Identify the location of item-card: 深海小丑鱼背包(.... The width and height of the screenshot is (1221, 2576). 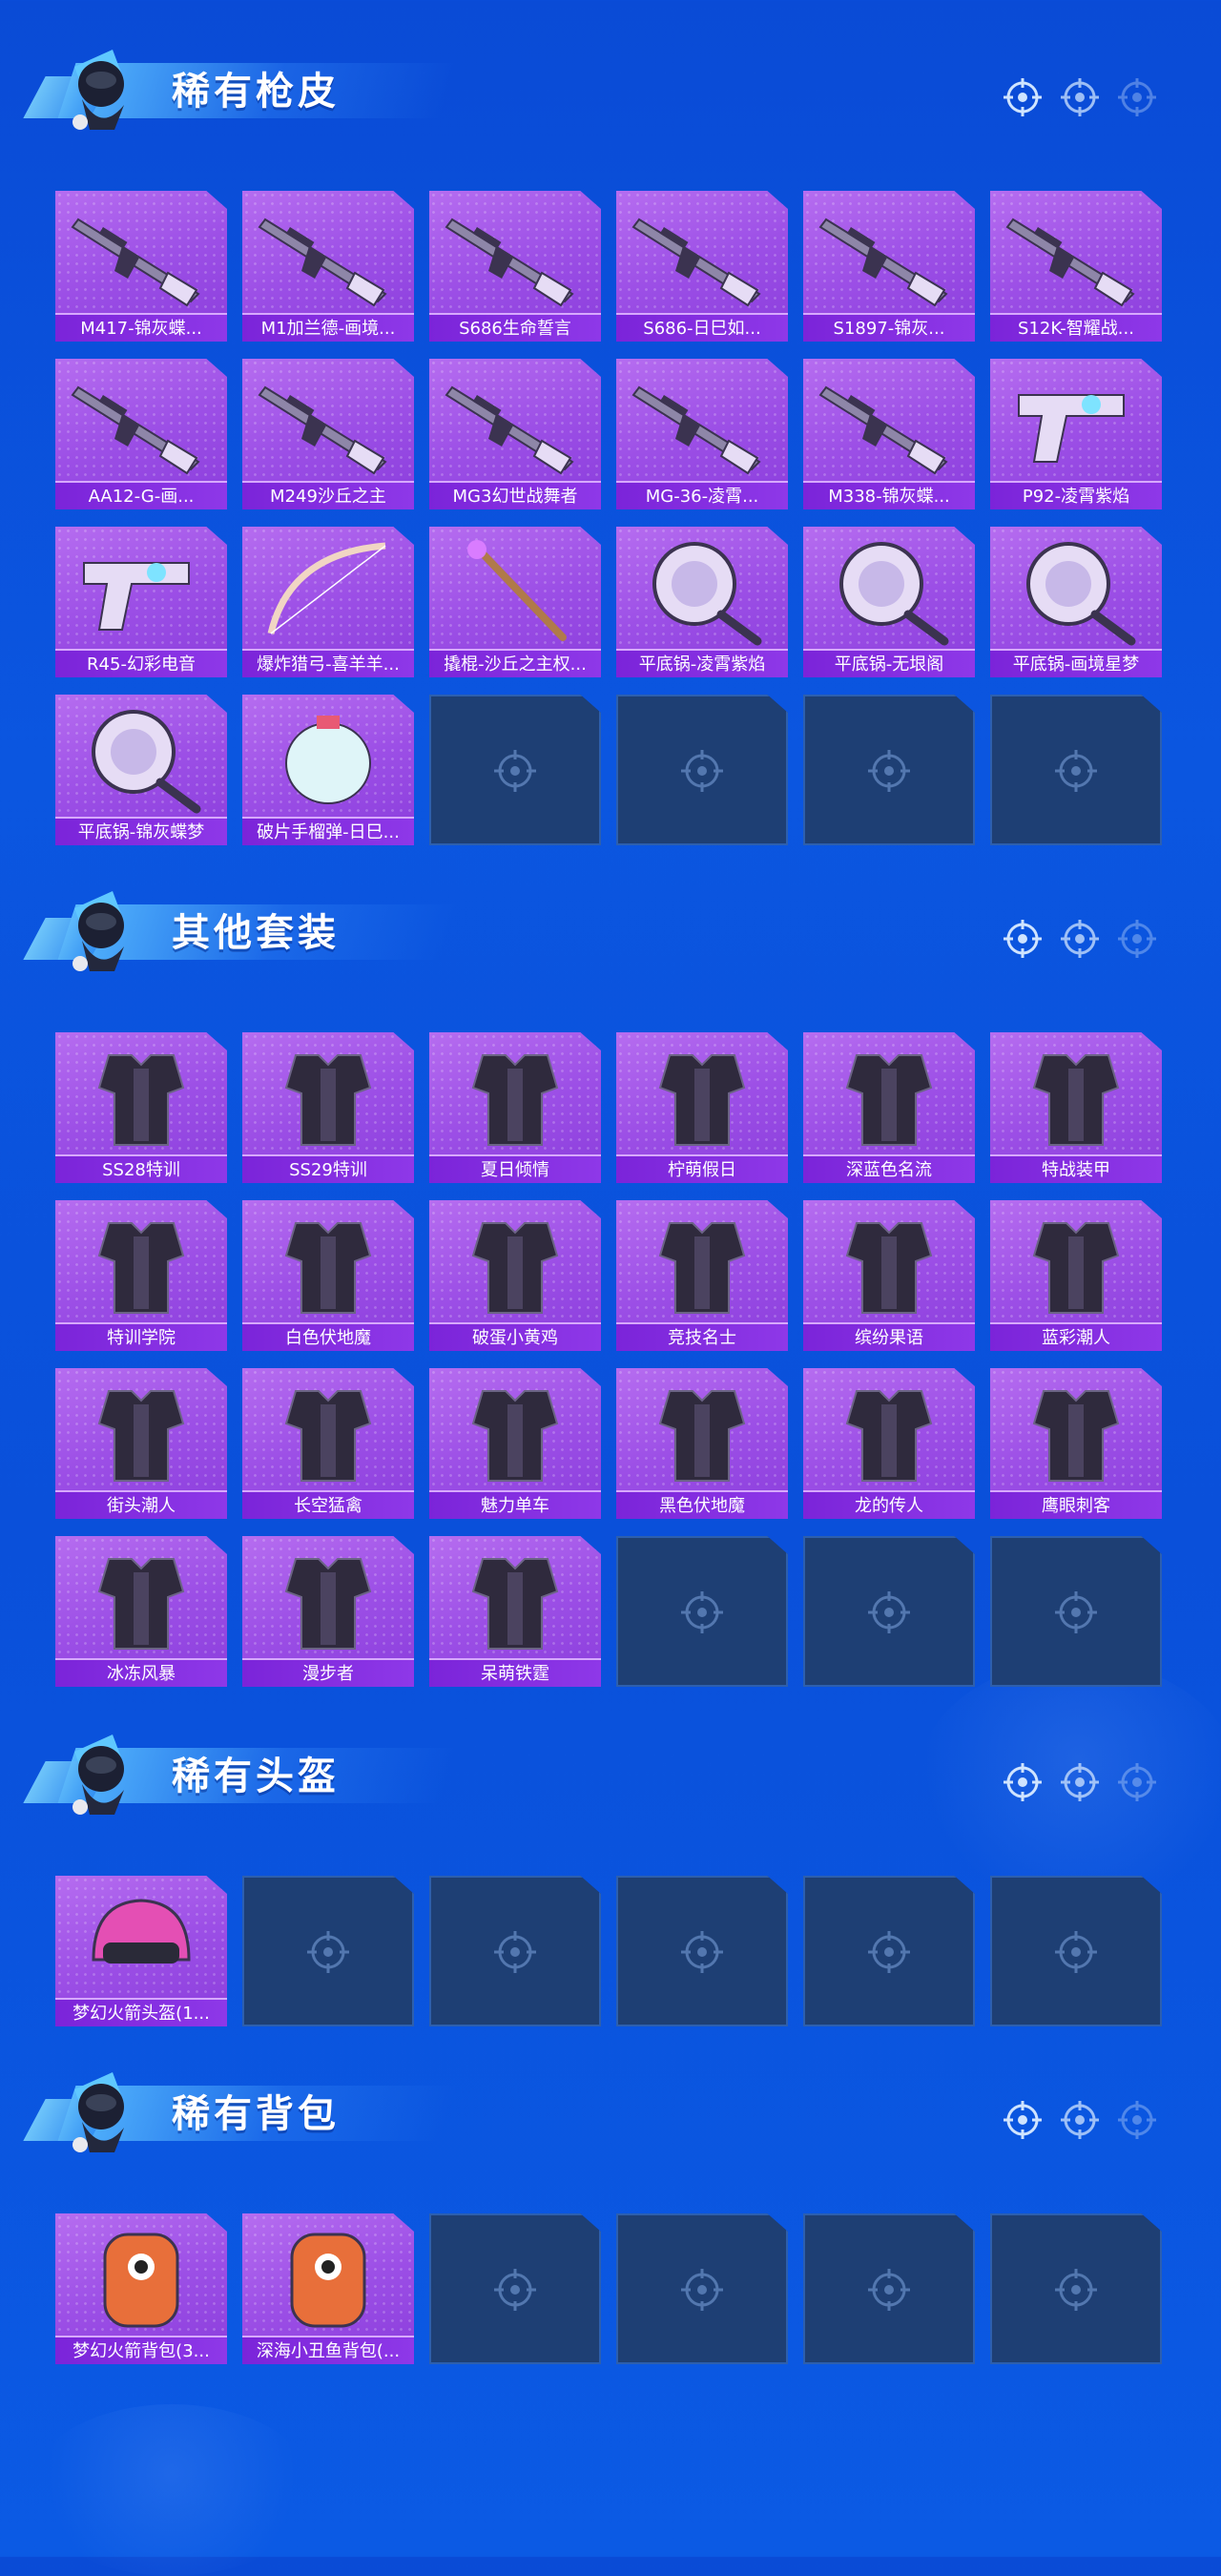
(328, 2288).